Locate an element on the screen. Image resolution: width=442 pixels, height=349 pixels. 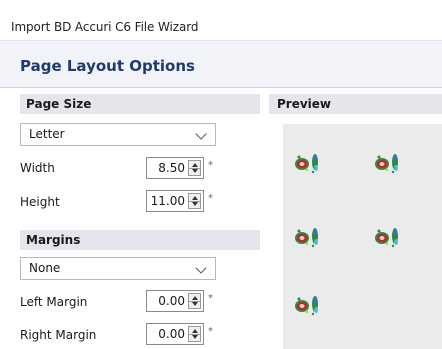
page-size-section-header: Page Size is located at coordinates (140, 104).